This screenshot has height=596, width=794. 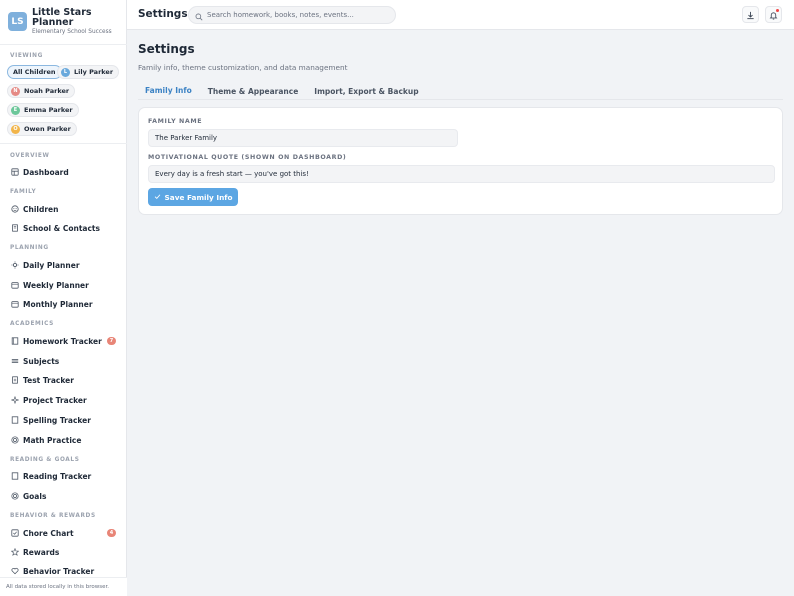 I want to click on check-icon, so click(x=159, y=197).